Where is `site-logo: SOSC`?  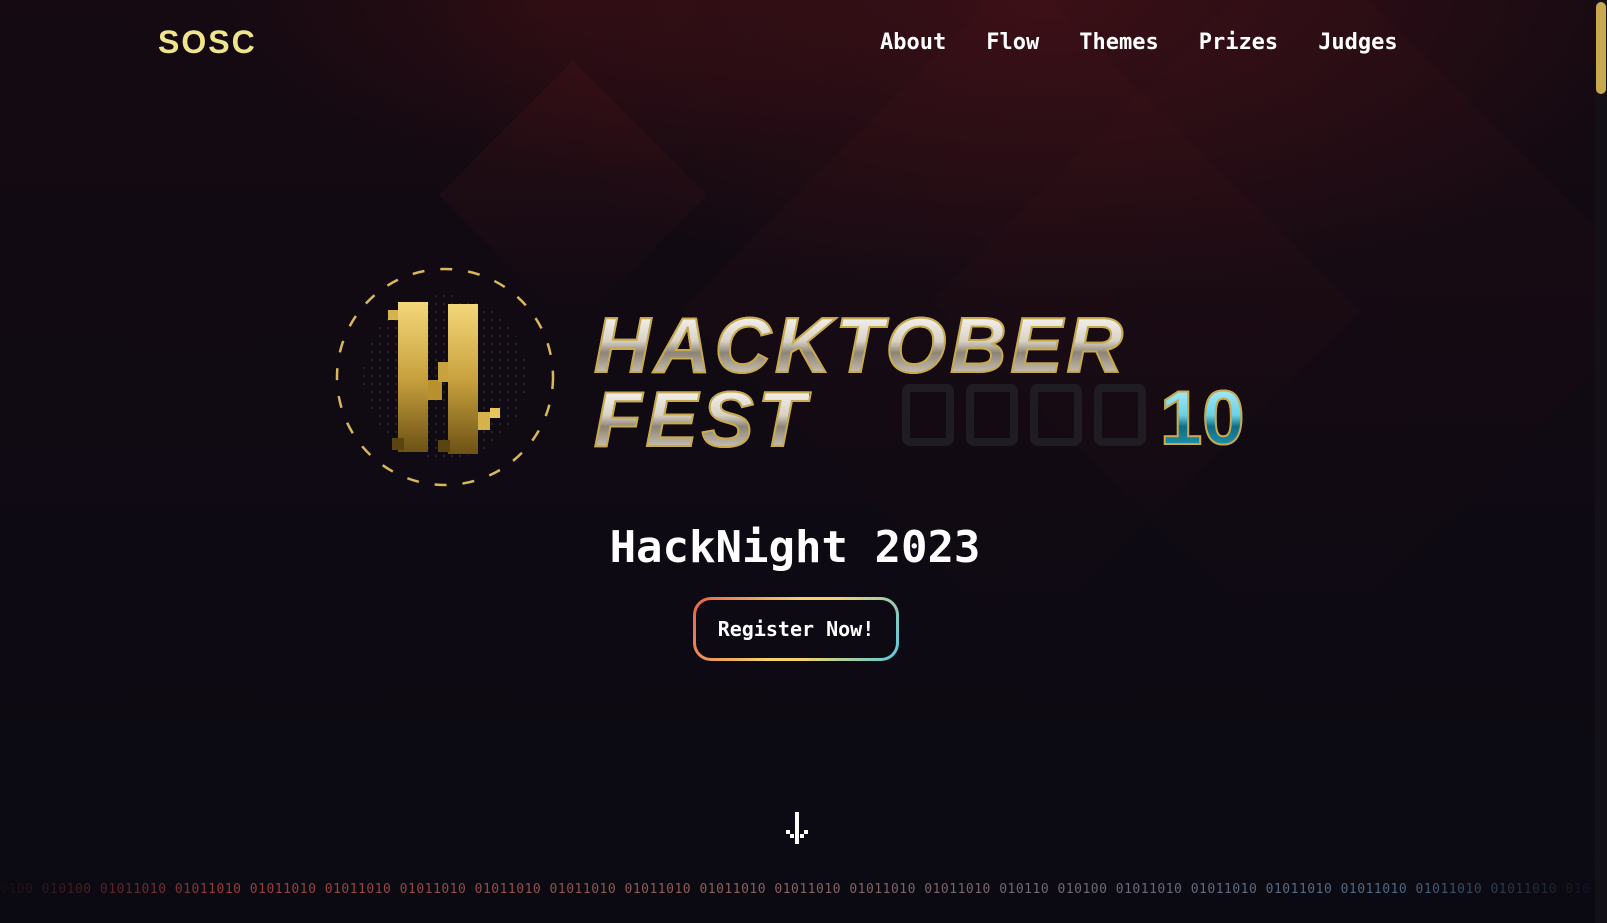 site-logo: SOSC is located at coordinates (207, 42).